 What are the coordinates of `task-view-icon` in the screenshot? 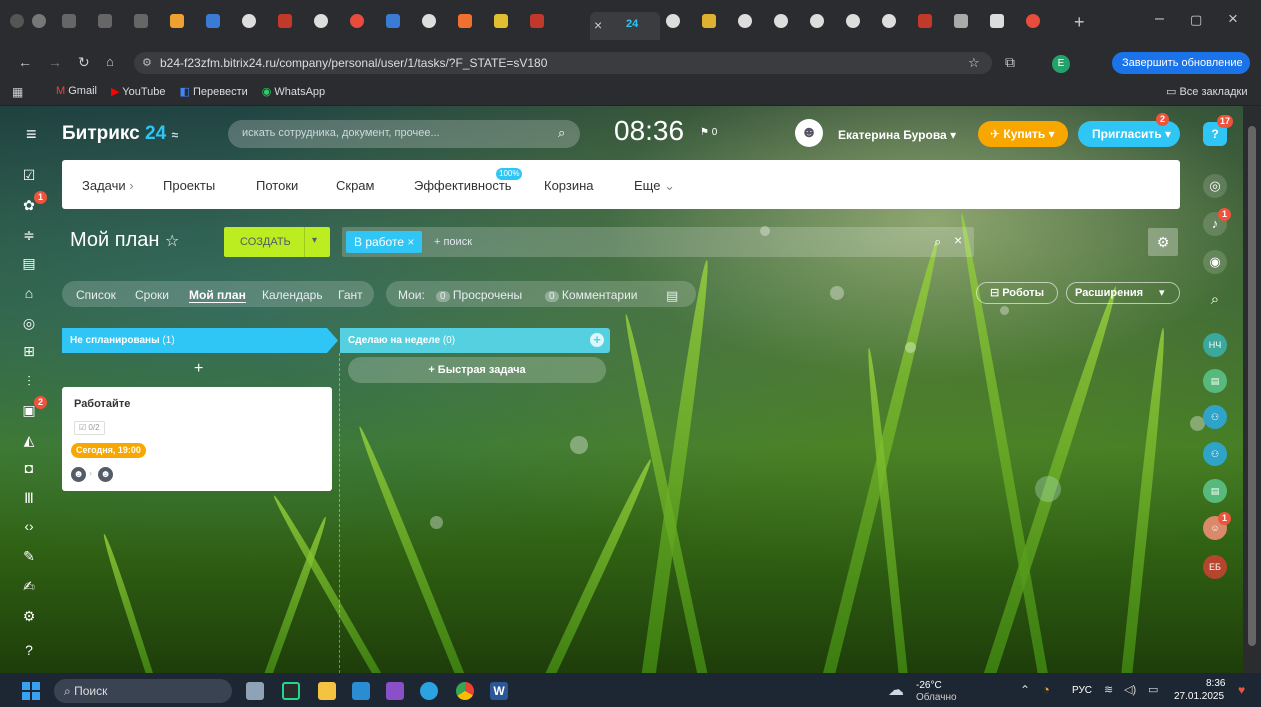 It's located at (255, 691).